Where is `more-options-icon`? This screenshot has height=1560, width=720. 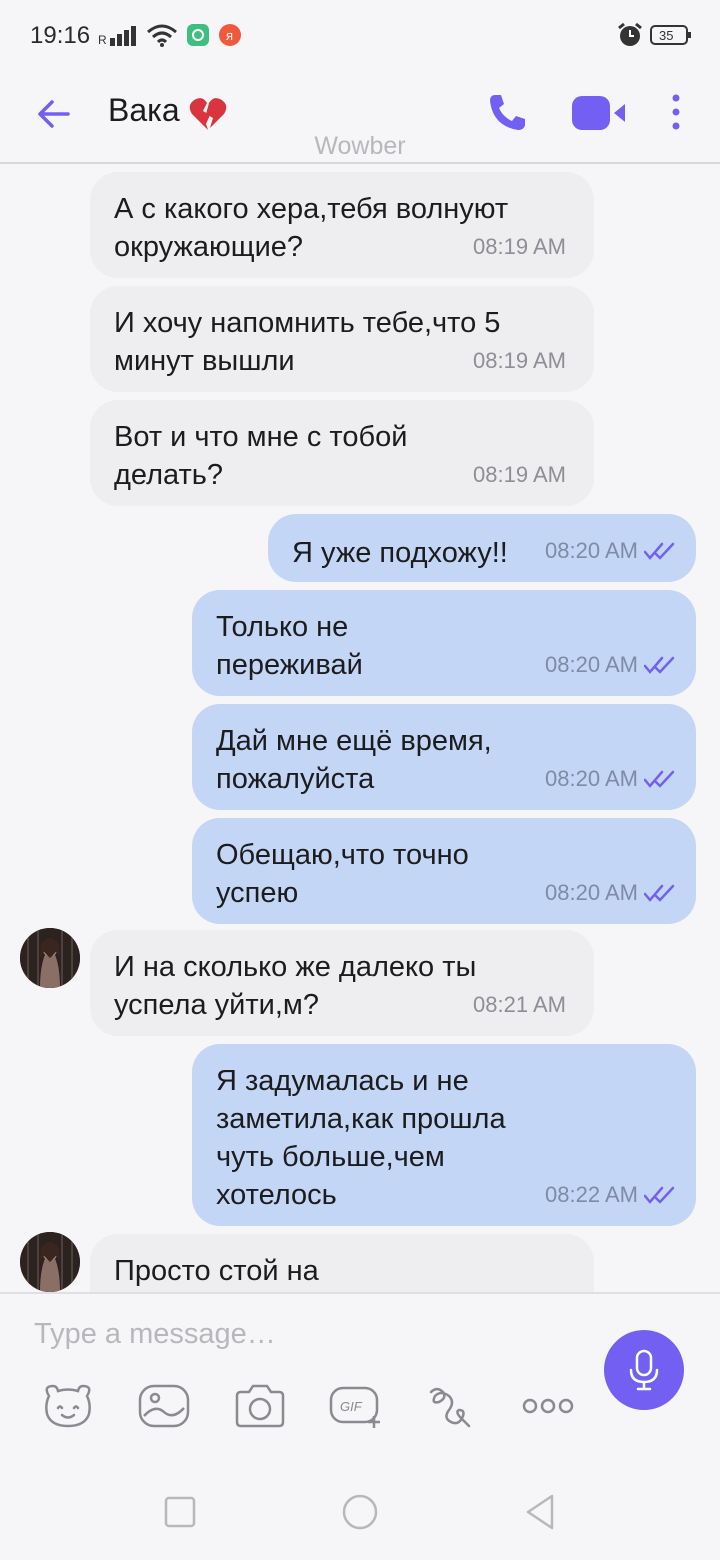
more-options-icon is located at coordinates (676, 112).